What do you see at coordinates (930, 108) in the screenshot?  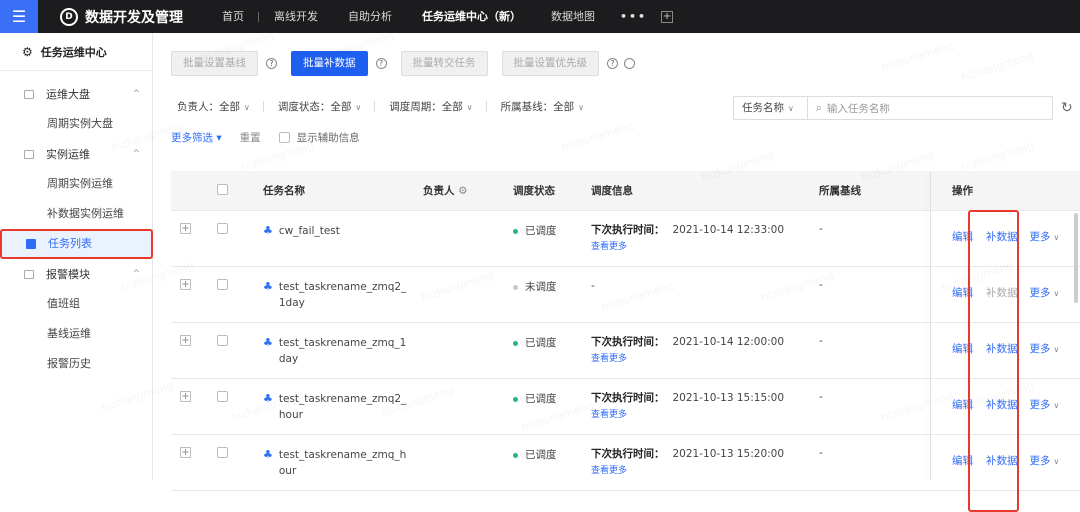 I see `search-input: ⌕ 输入任务名称` at bounding box center [930, 108].